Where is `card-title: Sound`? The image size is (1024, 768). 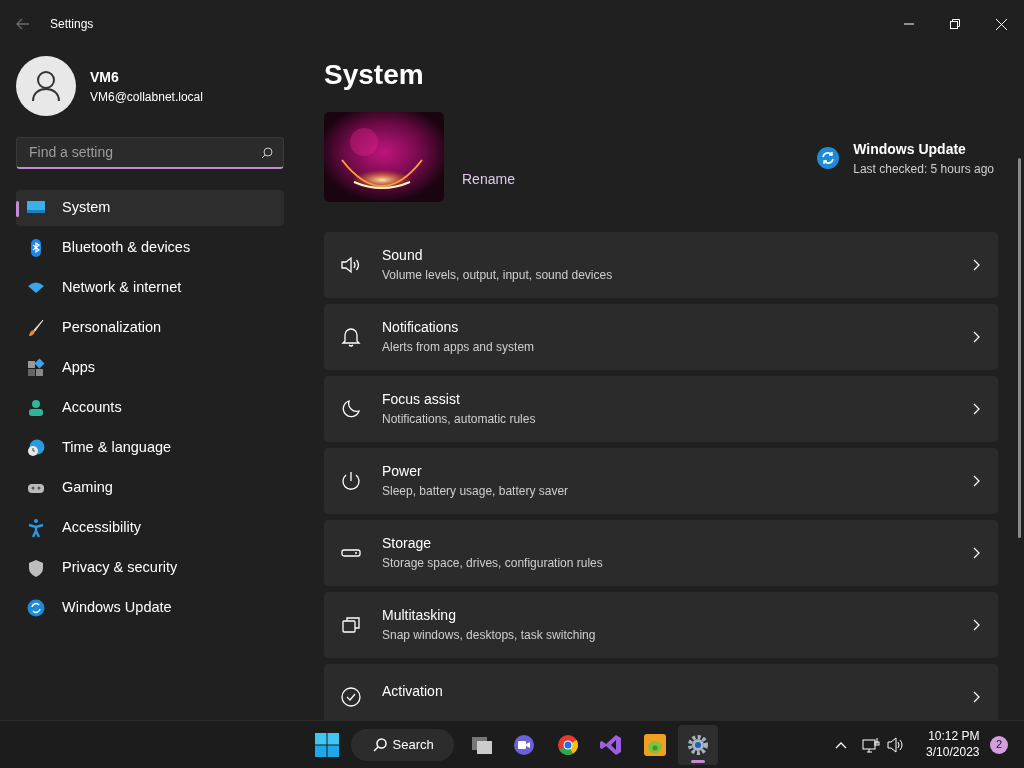
card-title: Sound is located at coordinates (403, 256).